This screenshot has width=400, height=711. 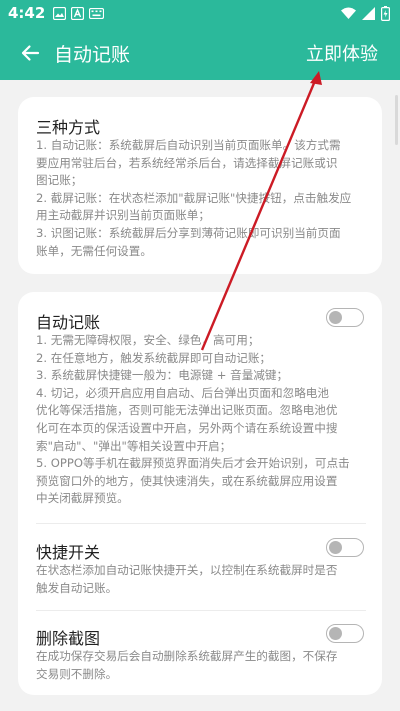 I want to click on status-time: 4:42, so click(x=27, y=13).